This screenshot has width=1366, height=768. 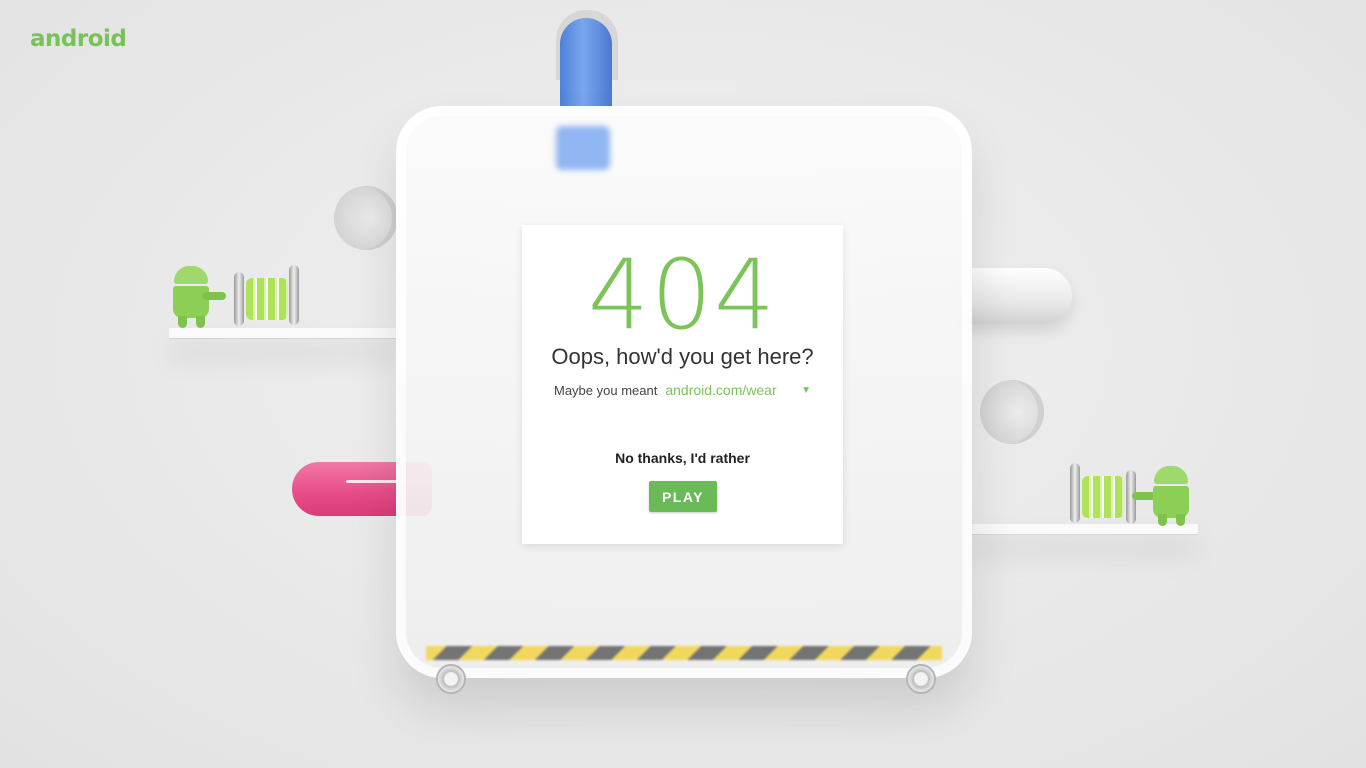 I want to click on blue-pipe, so click(x=586, y=64).